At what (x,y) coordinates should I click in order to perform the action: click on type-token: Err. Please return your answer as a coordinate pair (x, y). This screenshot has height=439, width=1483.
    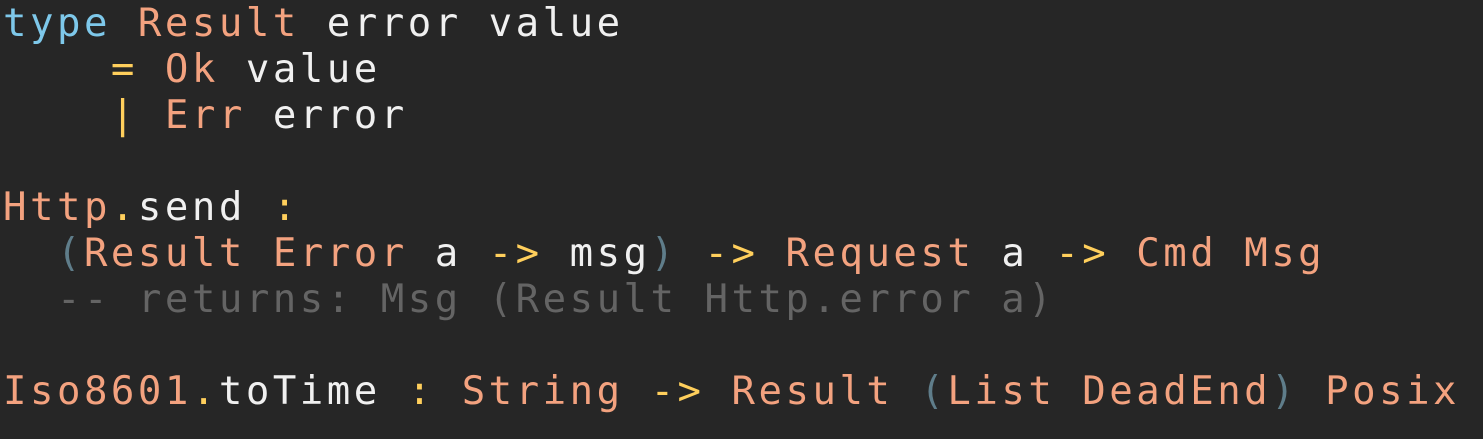
    Looking at the image, I should click on (205, 115).